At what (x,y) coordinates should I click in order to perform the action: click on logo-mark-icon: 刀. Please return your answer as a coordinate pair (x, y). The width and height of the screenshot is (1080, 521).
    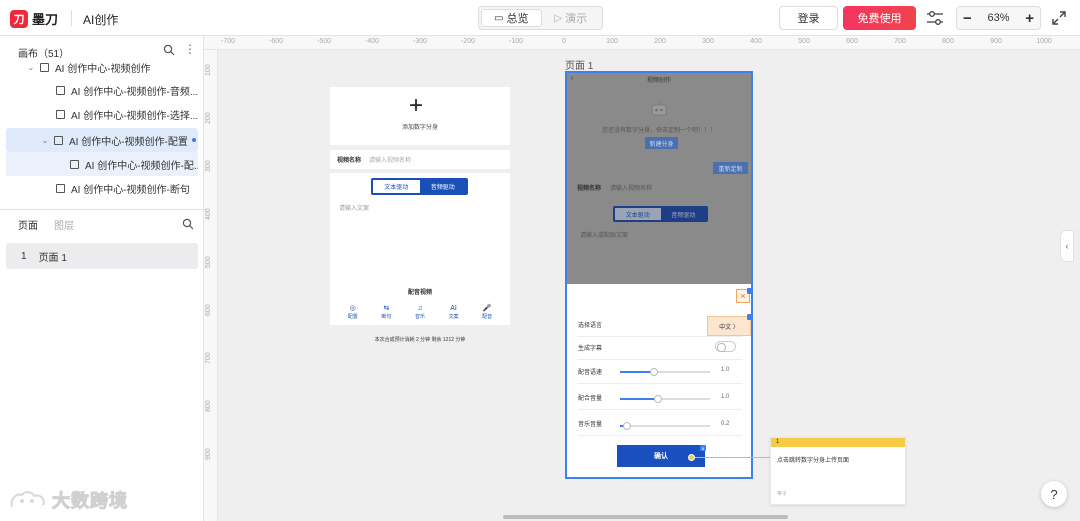
    Looking at the image, I should click on (19, 18).